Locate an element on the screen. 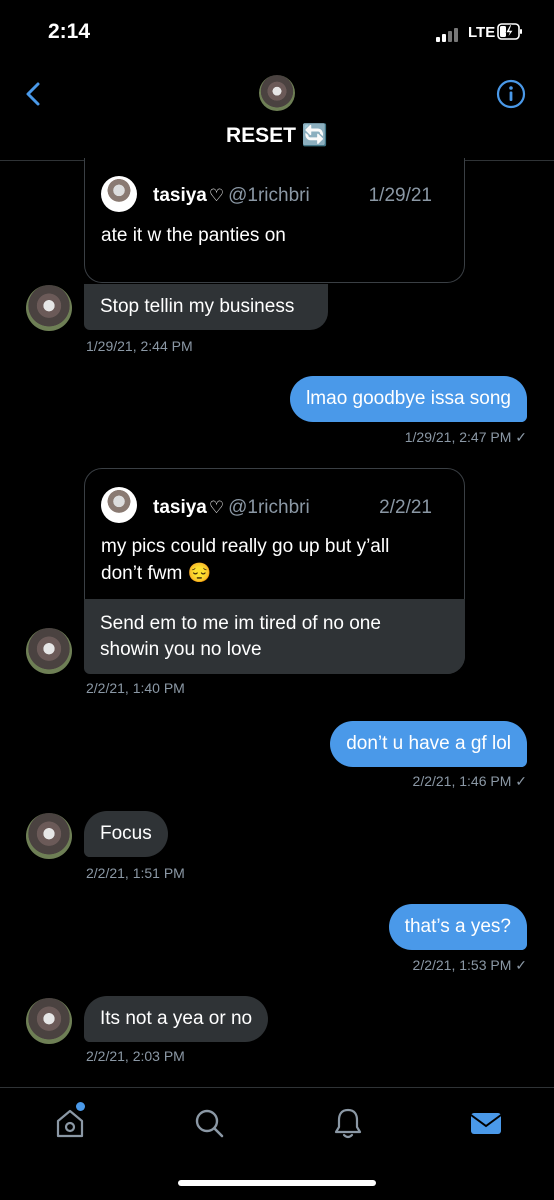 Image resolution: width=554 pixels, height=1200 pixels. message-bubble-incoming: Focus is located at coordinates (126, 834).